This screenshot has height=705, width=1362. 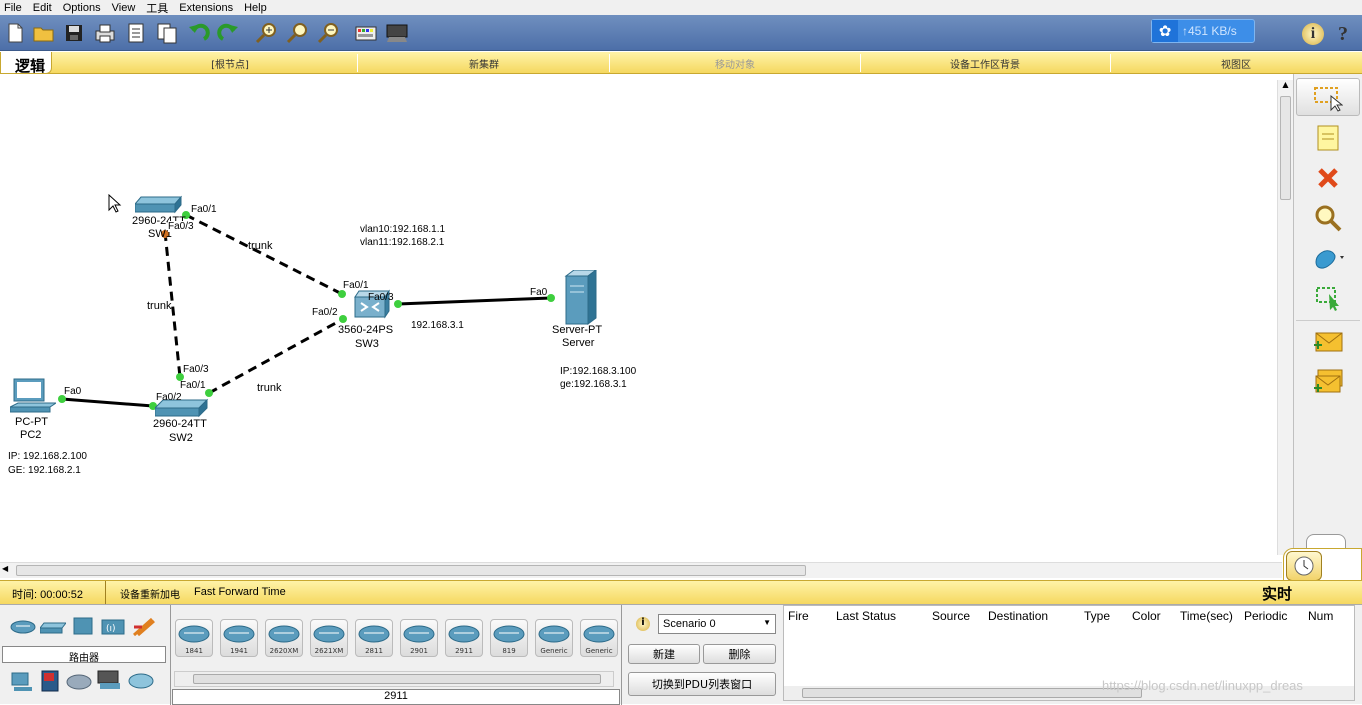 I want to click on new-scenario-button: 新建, so click(x=664, y=654).